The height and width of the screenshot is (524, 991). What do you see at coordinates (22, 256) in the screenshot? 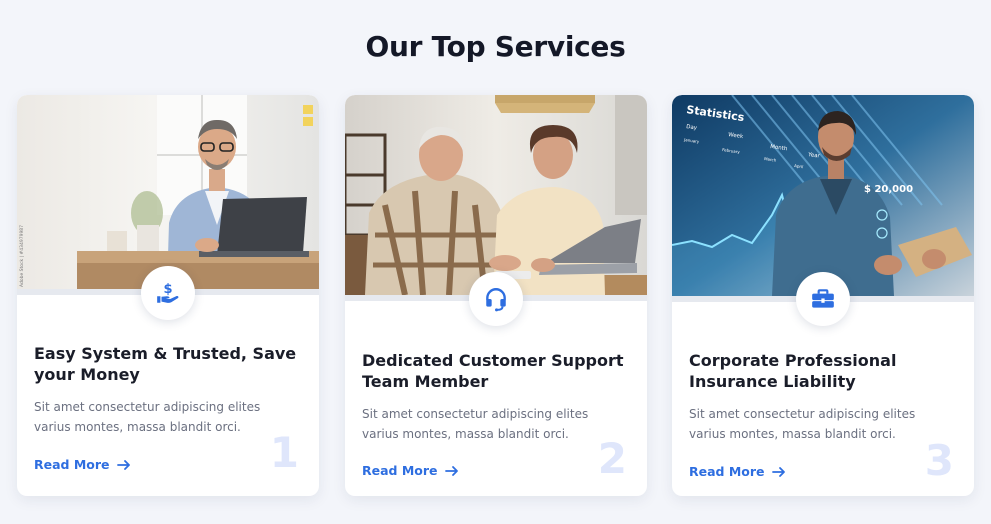
I see `photo-watermark: Adobe Stock | #434979987` at bounding box center [22, 256].